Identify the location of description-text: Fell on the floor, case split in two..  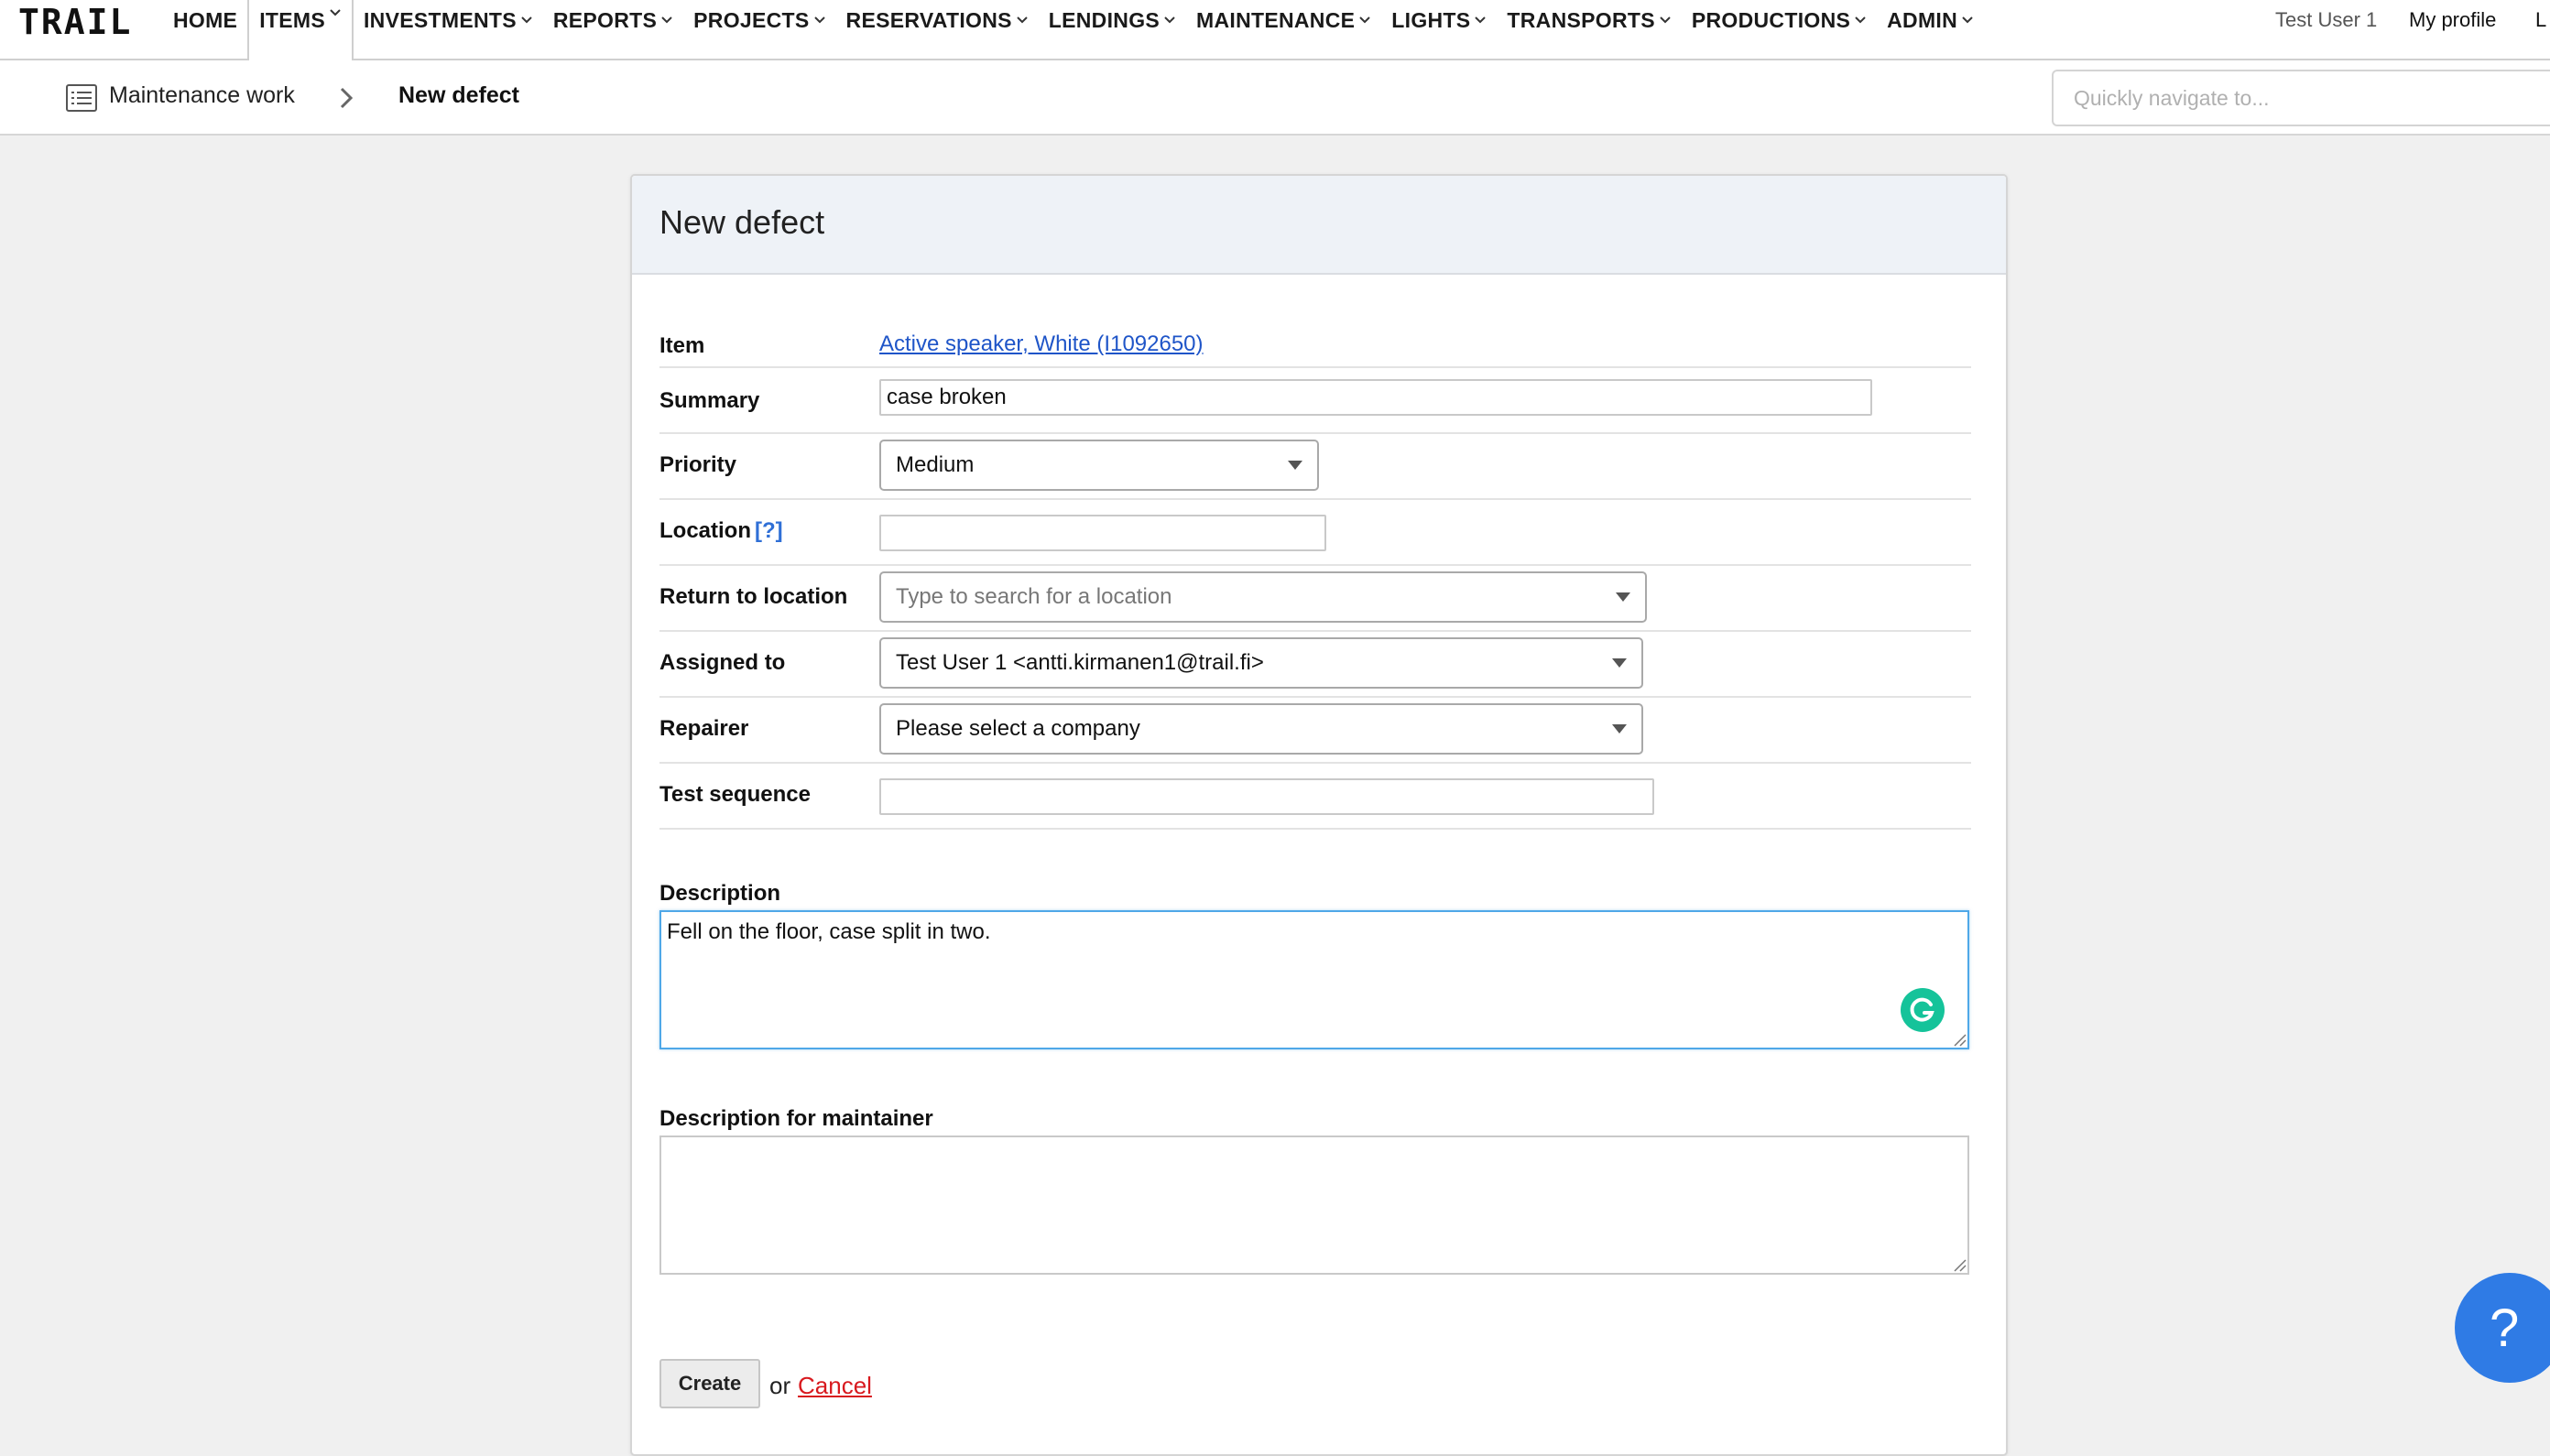
(829, 931).